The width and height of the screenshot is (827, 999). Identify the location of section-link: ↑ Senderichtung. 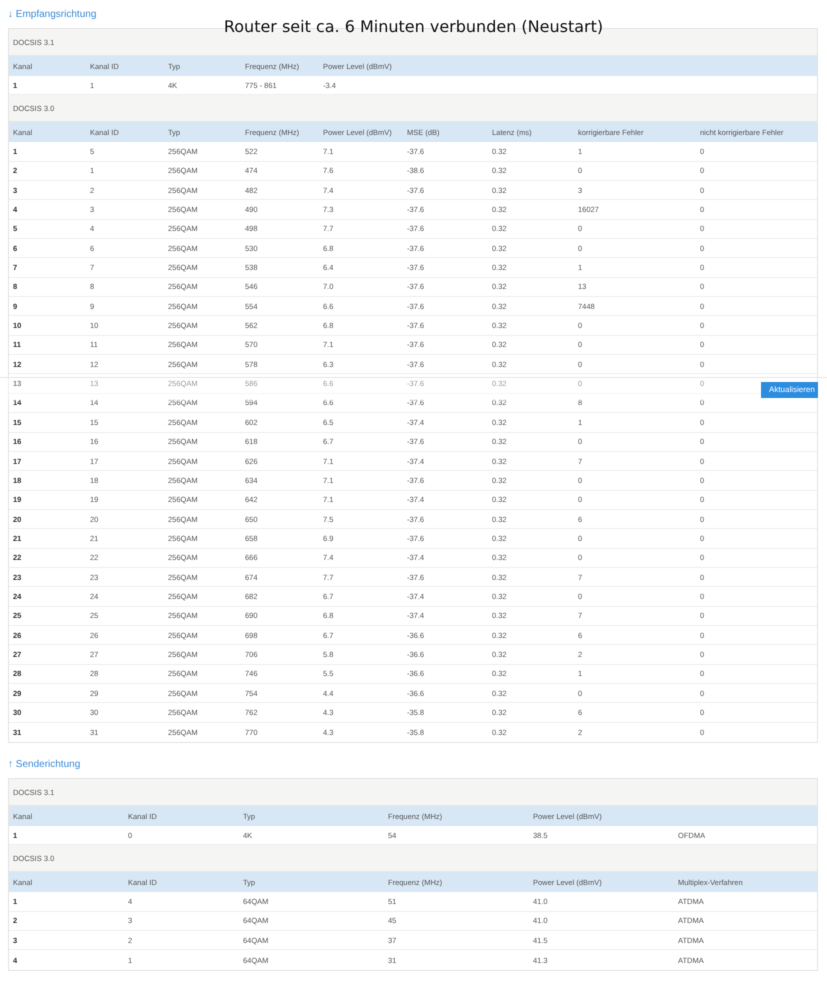
(44, 764).